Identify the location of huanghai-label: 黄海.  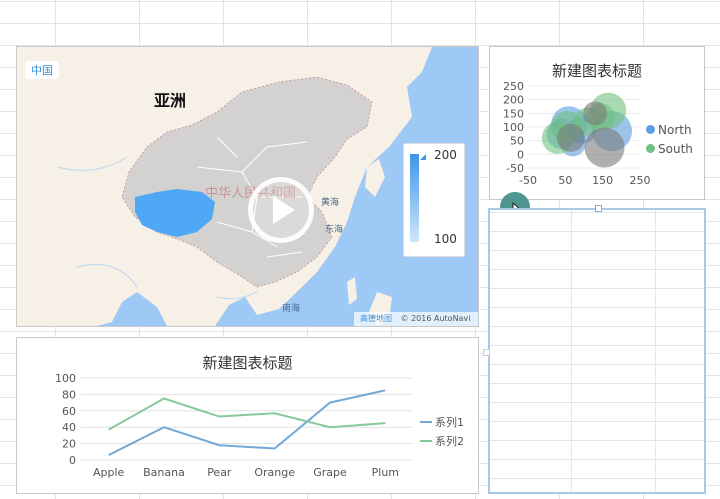
(330, 203).